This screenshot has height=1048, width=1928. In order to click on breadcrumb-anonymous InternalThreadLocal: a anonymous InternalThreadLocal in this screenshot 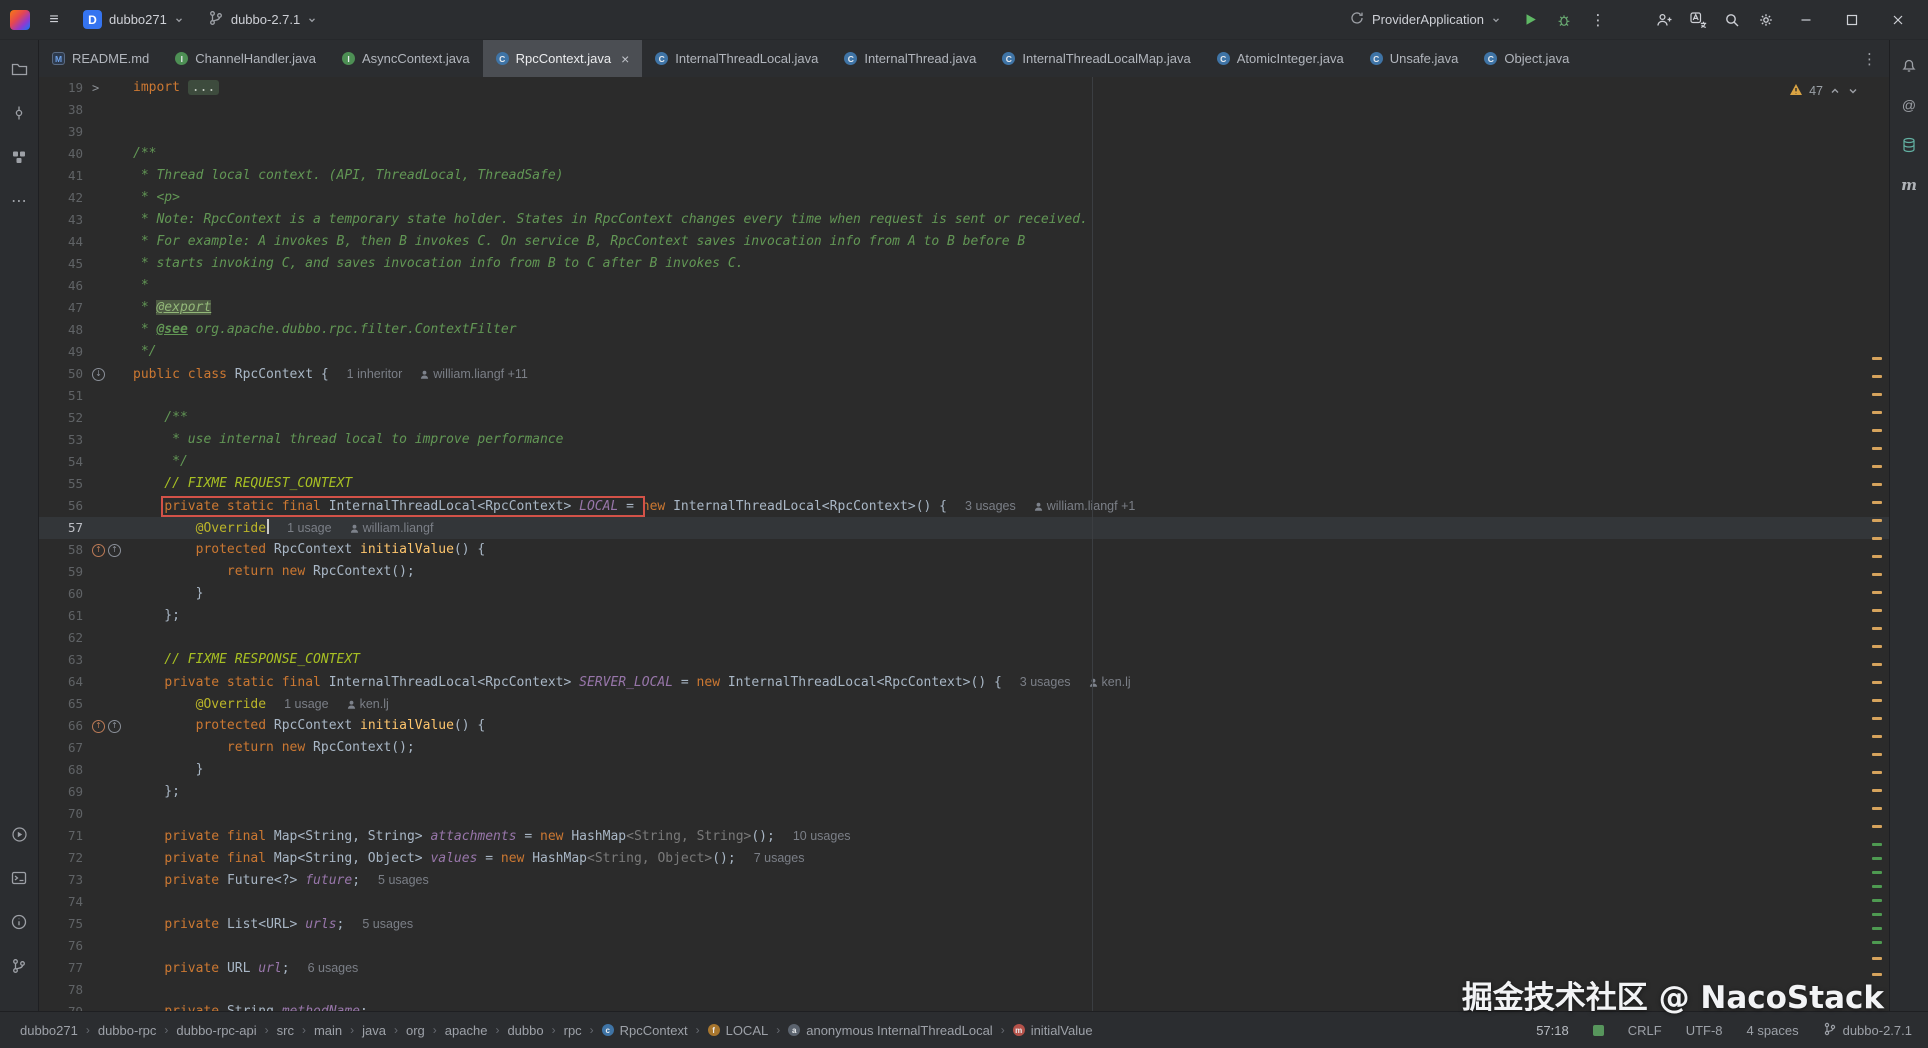, I will do `click(890, 1030)`.